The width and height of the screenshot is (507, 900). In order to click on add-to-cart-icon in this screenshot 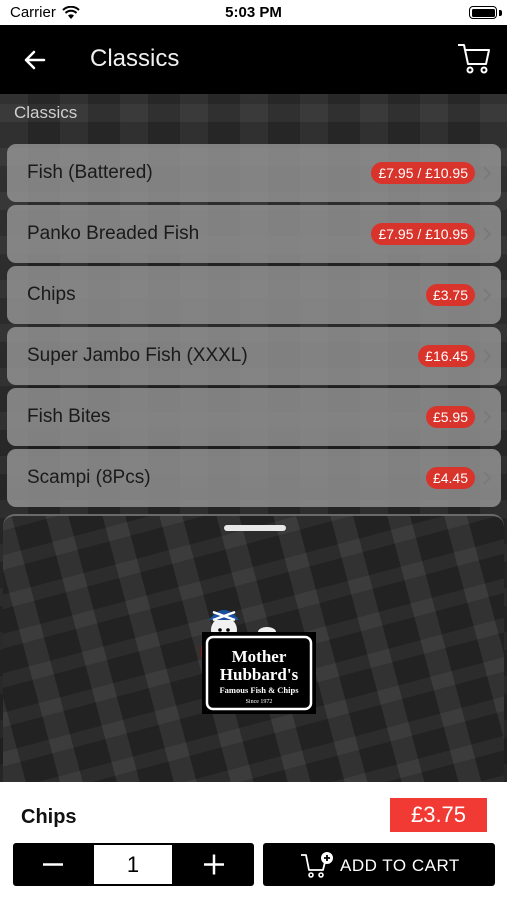, I will do `click(317, 865)`.